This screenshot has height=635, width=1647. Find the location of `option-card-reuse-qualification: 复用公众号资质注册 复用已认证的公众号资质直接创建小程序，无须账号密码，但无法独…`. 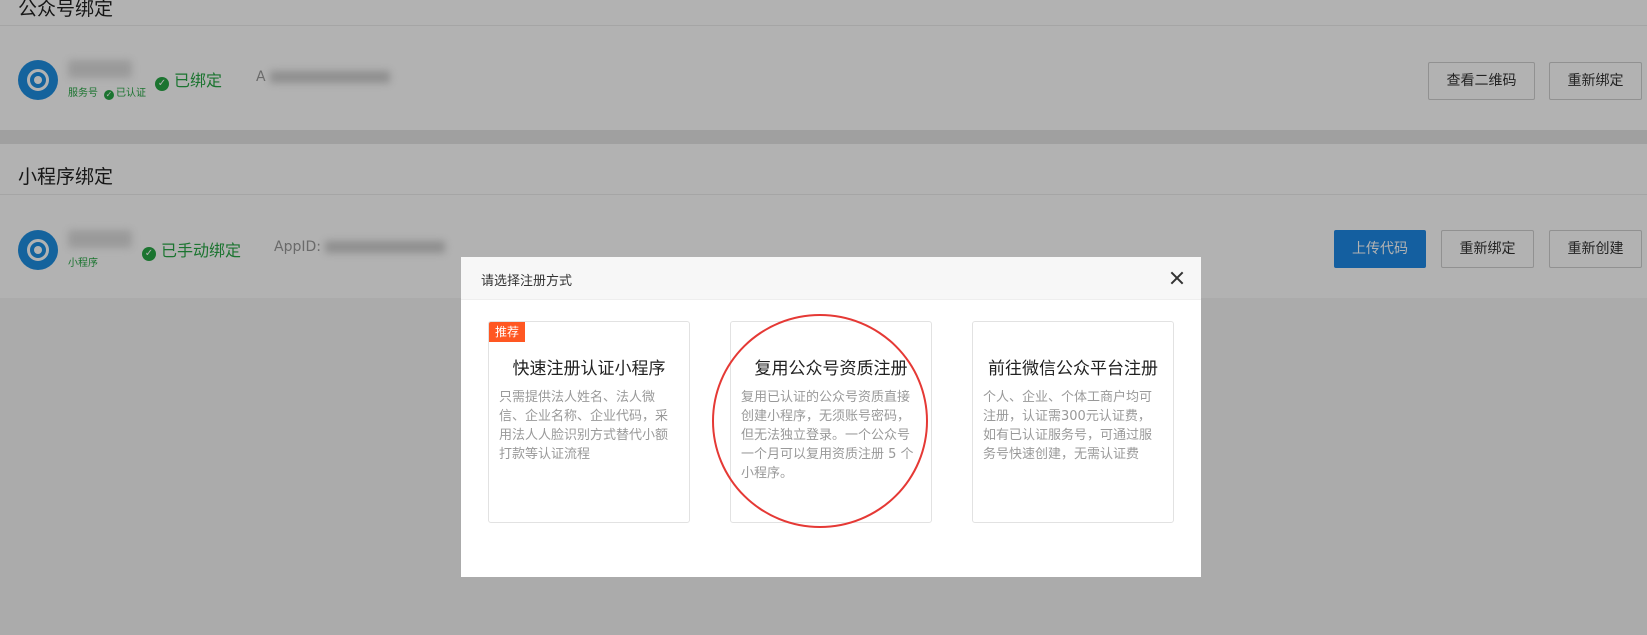

option-card-reuse-qualification: 复用公众号资质注册 复用已认证的公众号资质直接创建小程序，无须账号密码，但无法独… is located at coordinates (831, 422).